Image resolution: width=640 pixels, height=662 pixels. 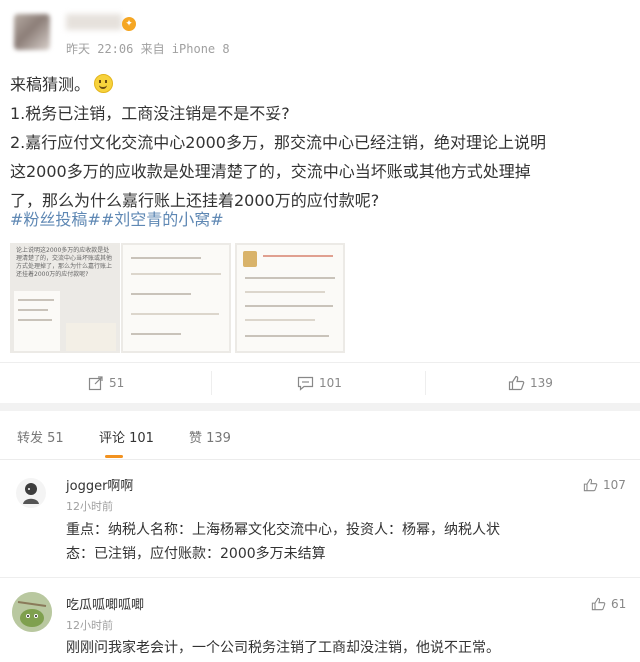 What do you see at coordinates (541, 383) in the screenshot?
I see `like-count: 139` at bounding box center [541, 383].